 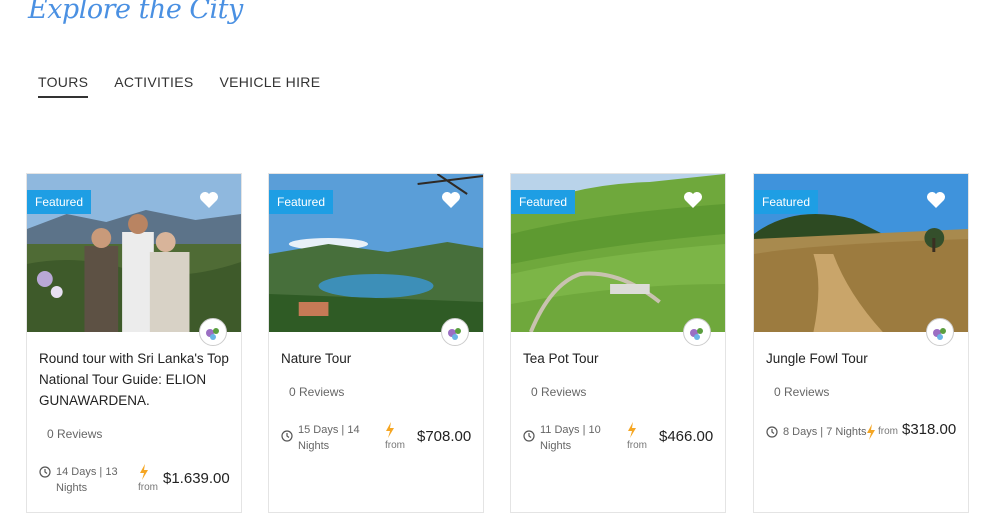 I want to click on tab-tours: TOURS, so click(x=63, y=86).